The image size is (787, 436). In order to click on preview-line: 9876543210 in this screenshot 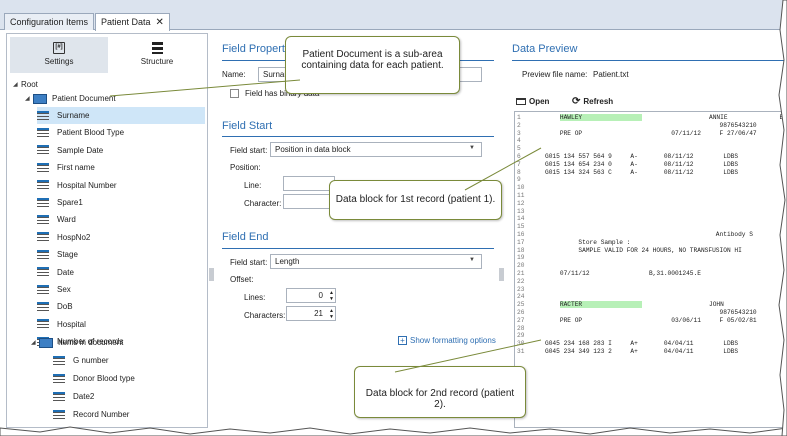, I will do `click(651, 125)`.